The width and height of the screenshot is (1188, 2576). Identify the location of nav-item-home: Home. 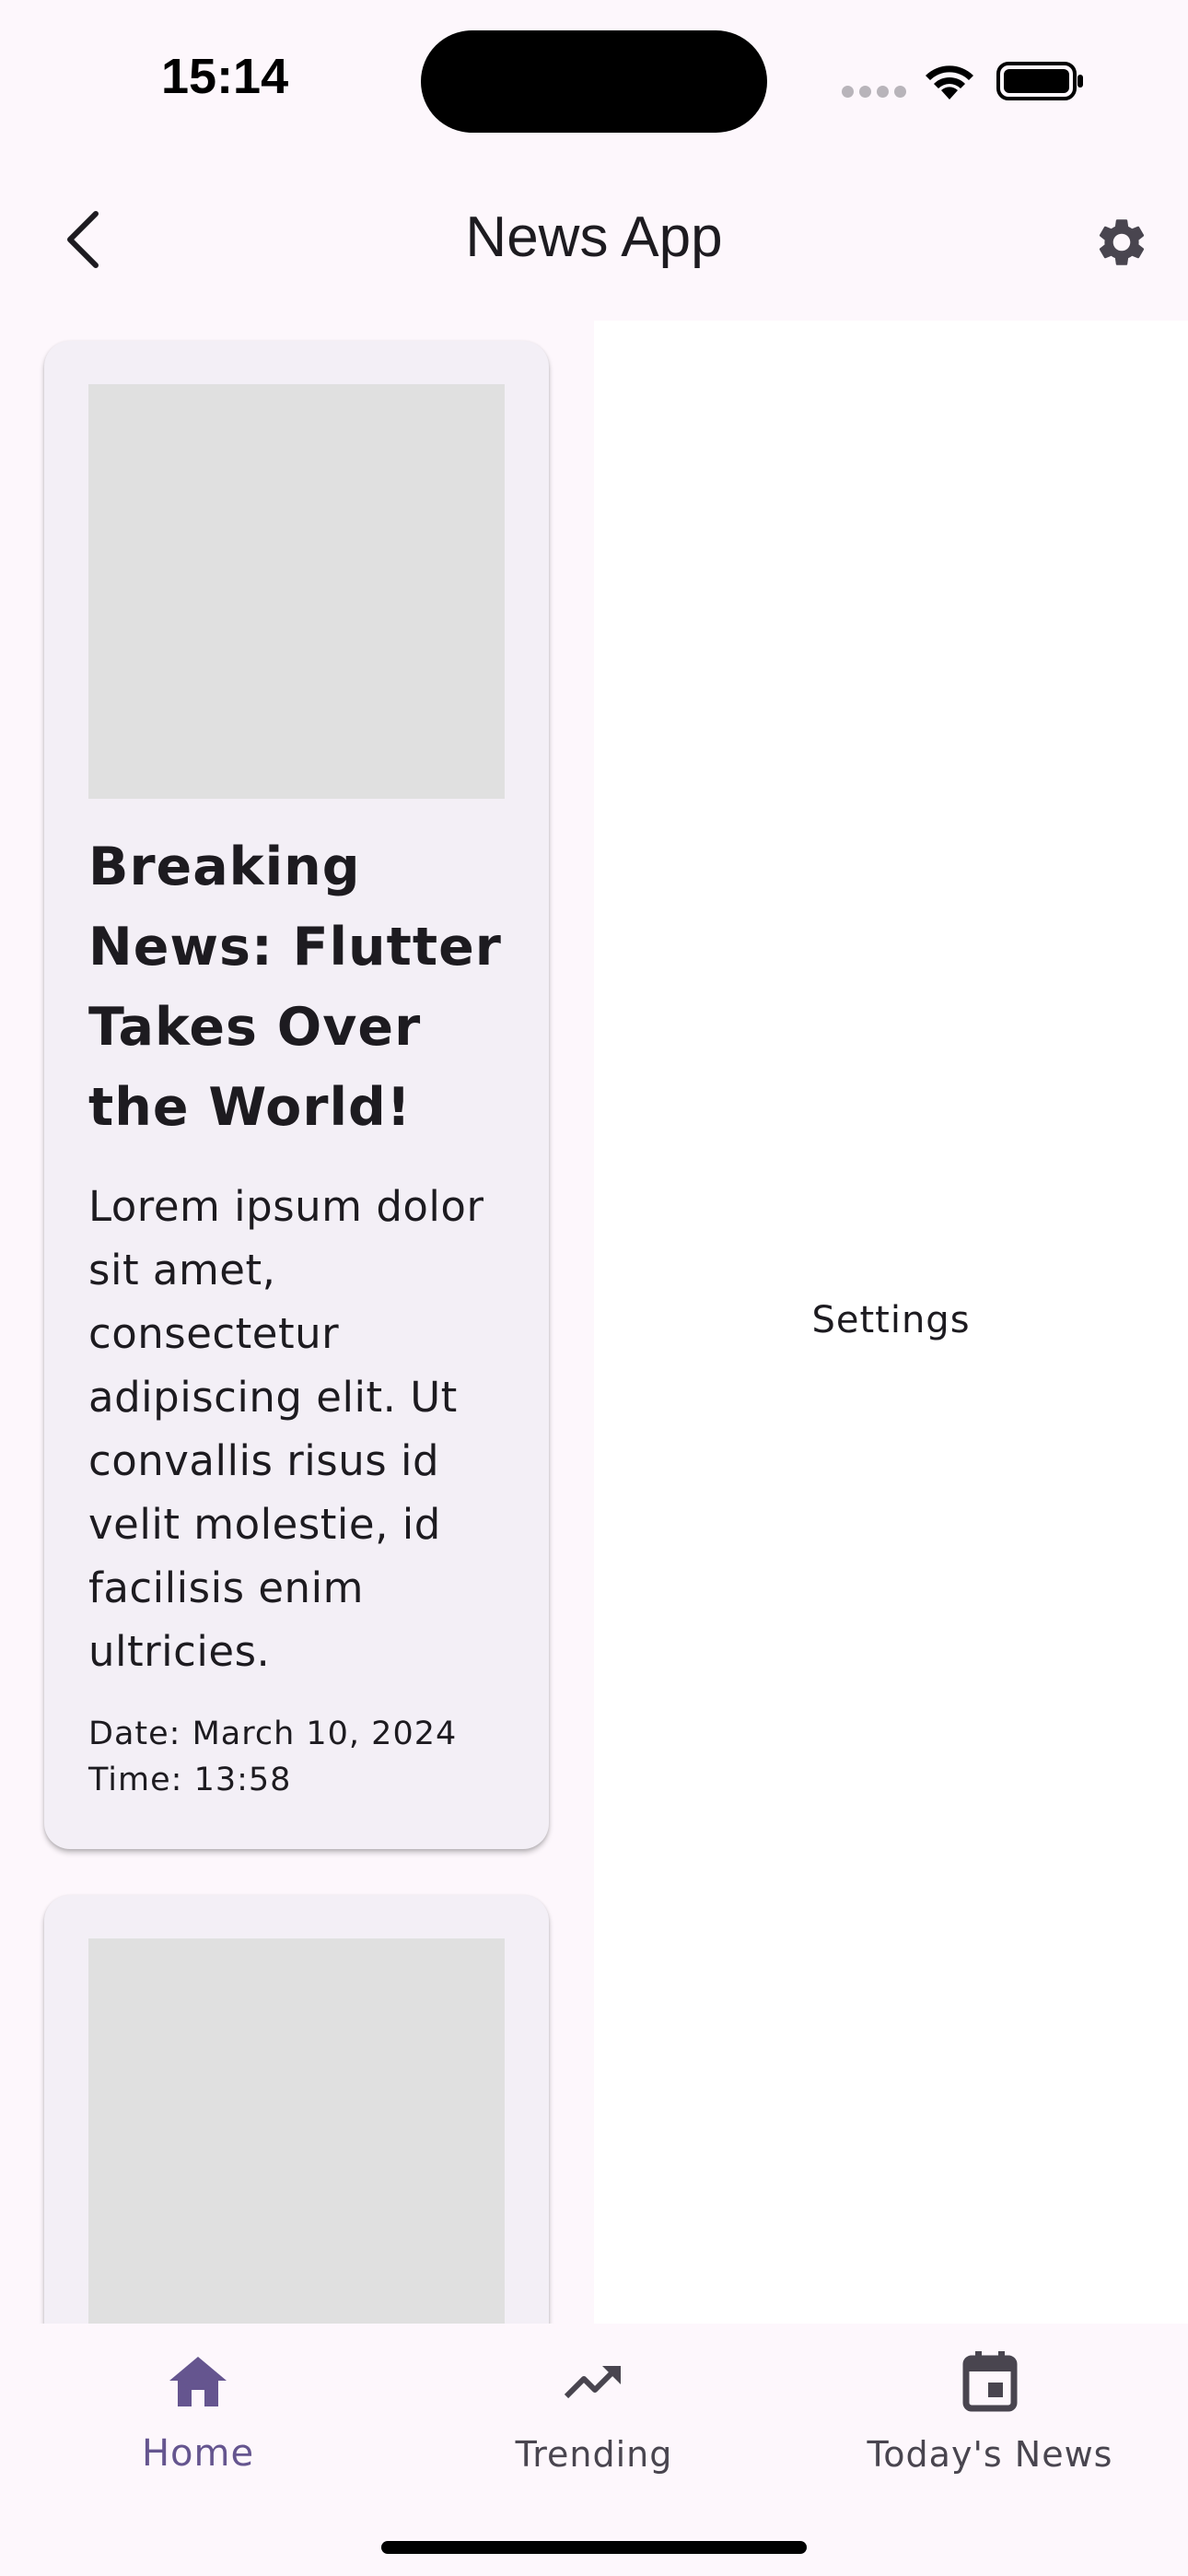
(198, 2416).